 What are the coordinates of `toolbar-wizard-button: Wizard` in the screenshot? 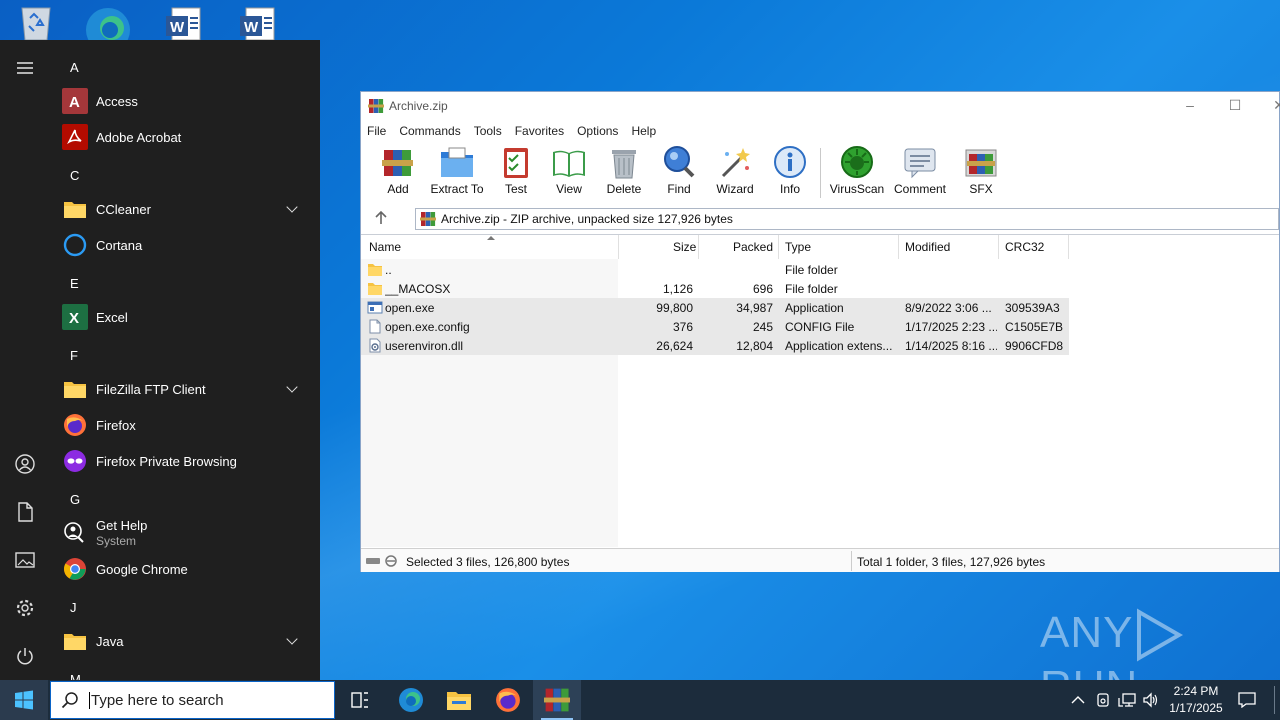 It's located at (735, 173).